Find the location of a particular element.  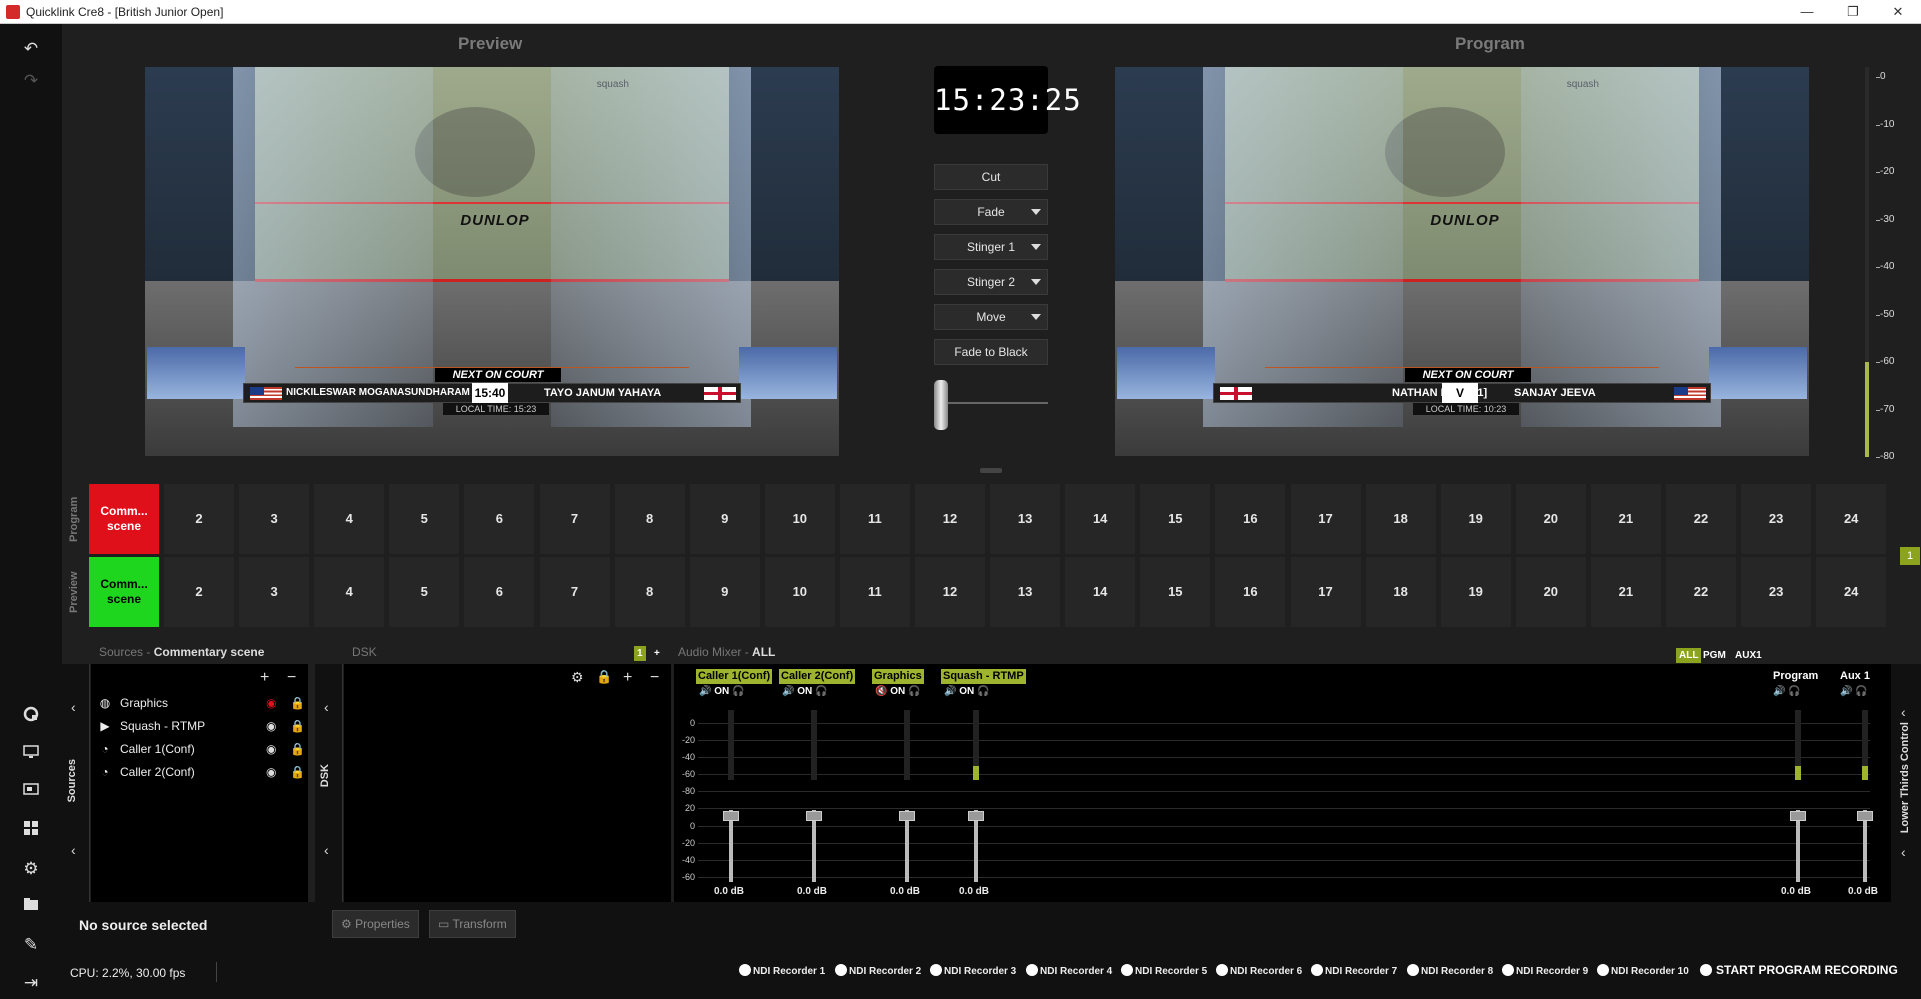

tbar-handle is located at coordinates (941, 405).